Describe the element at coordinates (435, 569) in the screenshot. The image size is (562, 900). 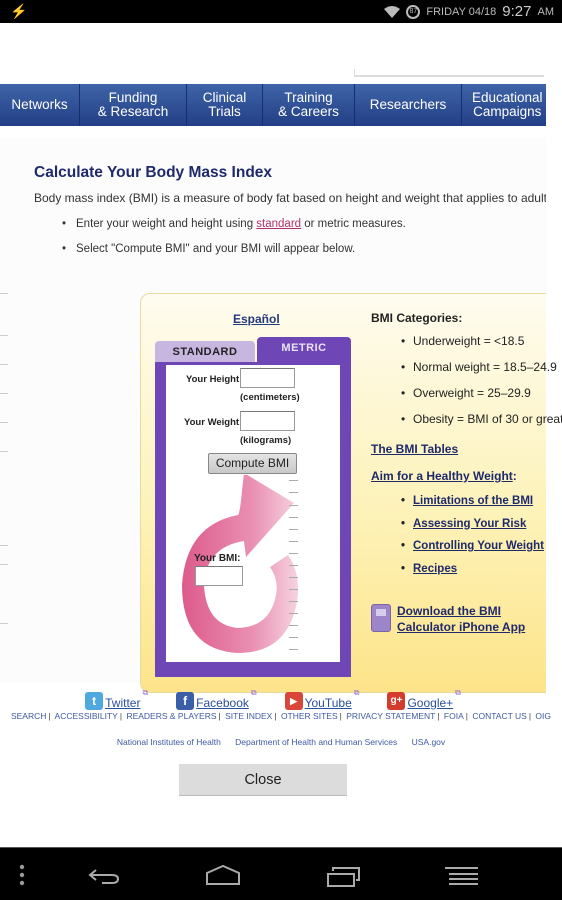
I see `recipes-link: Recipes` at that location.